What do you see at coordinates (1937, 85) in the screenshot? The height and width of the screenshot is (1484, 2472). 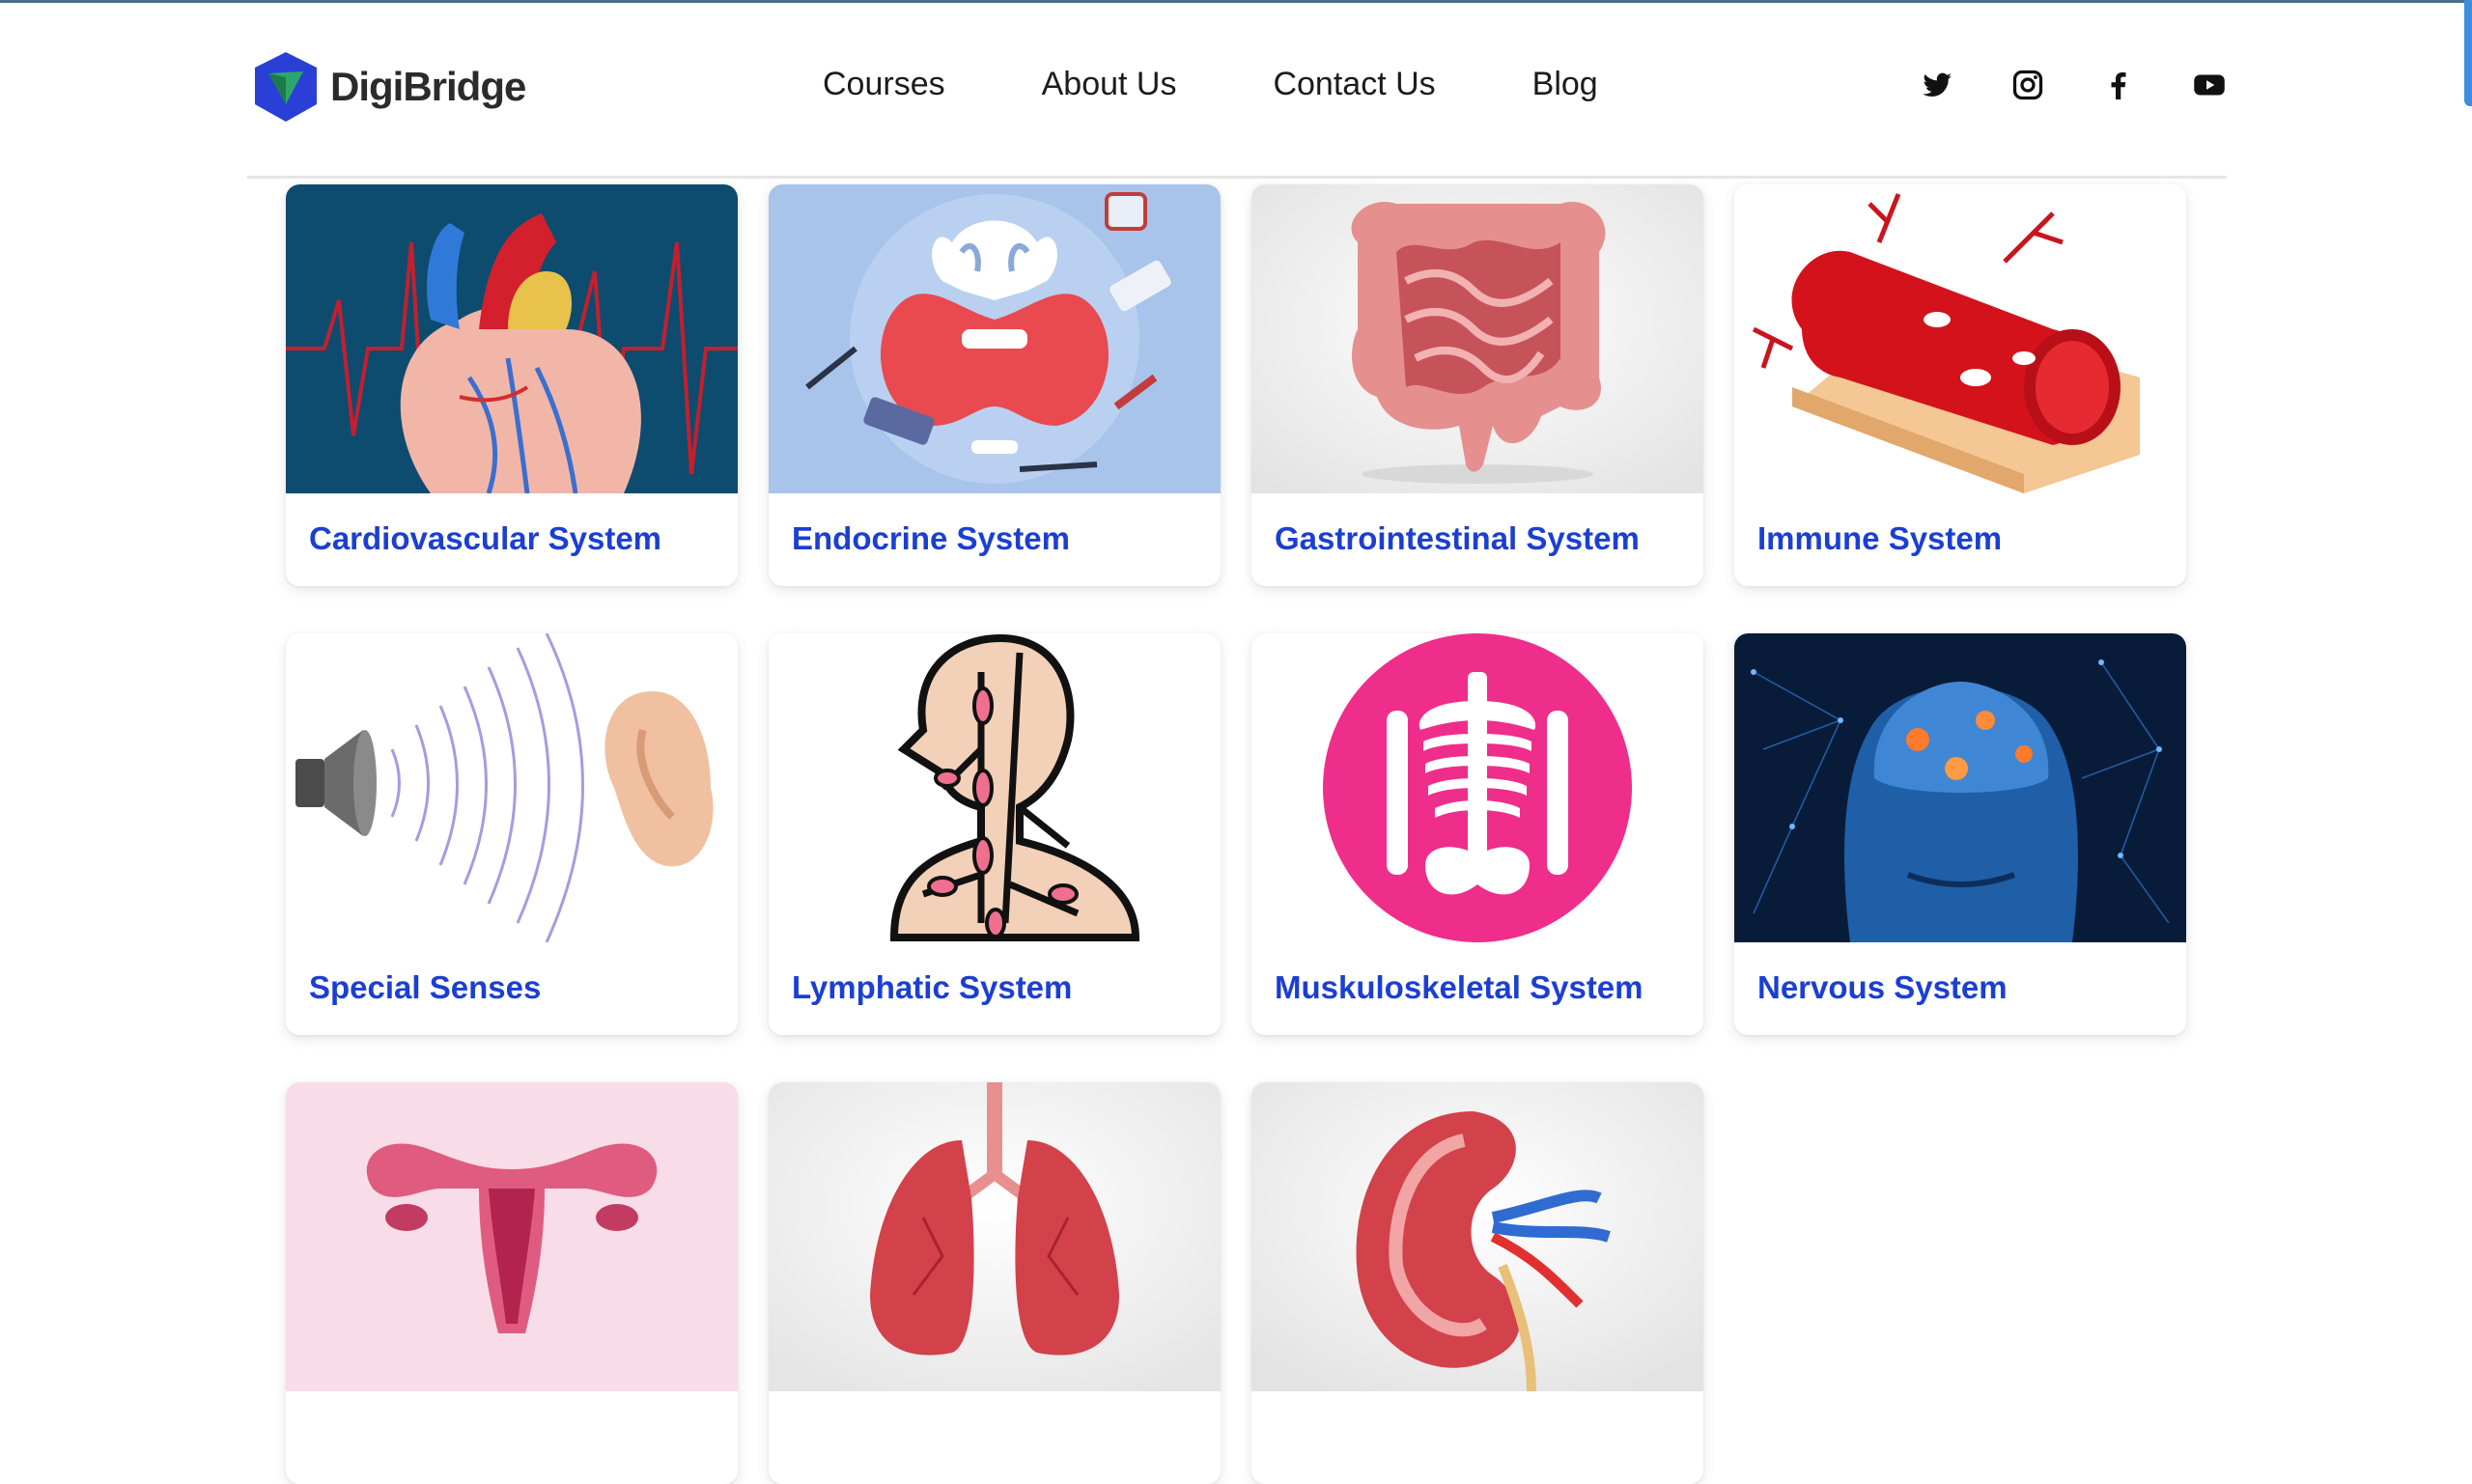 I see `twitter-icon` at bounding box center [1937, 85].